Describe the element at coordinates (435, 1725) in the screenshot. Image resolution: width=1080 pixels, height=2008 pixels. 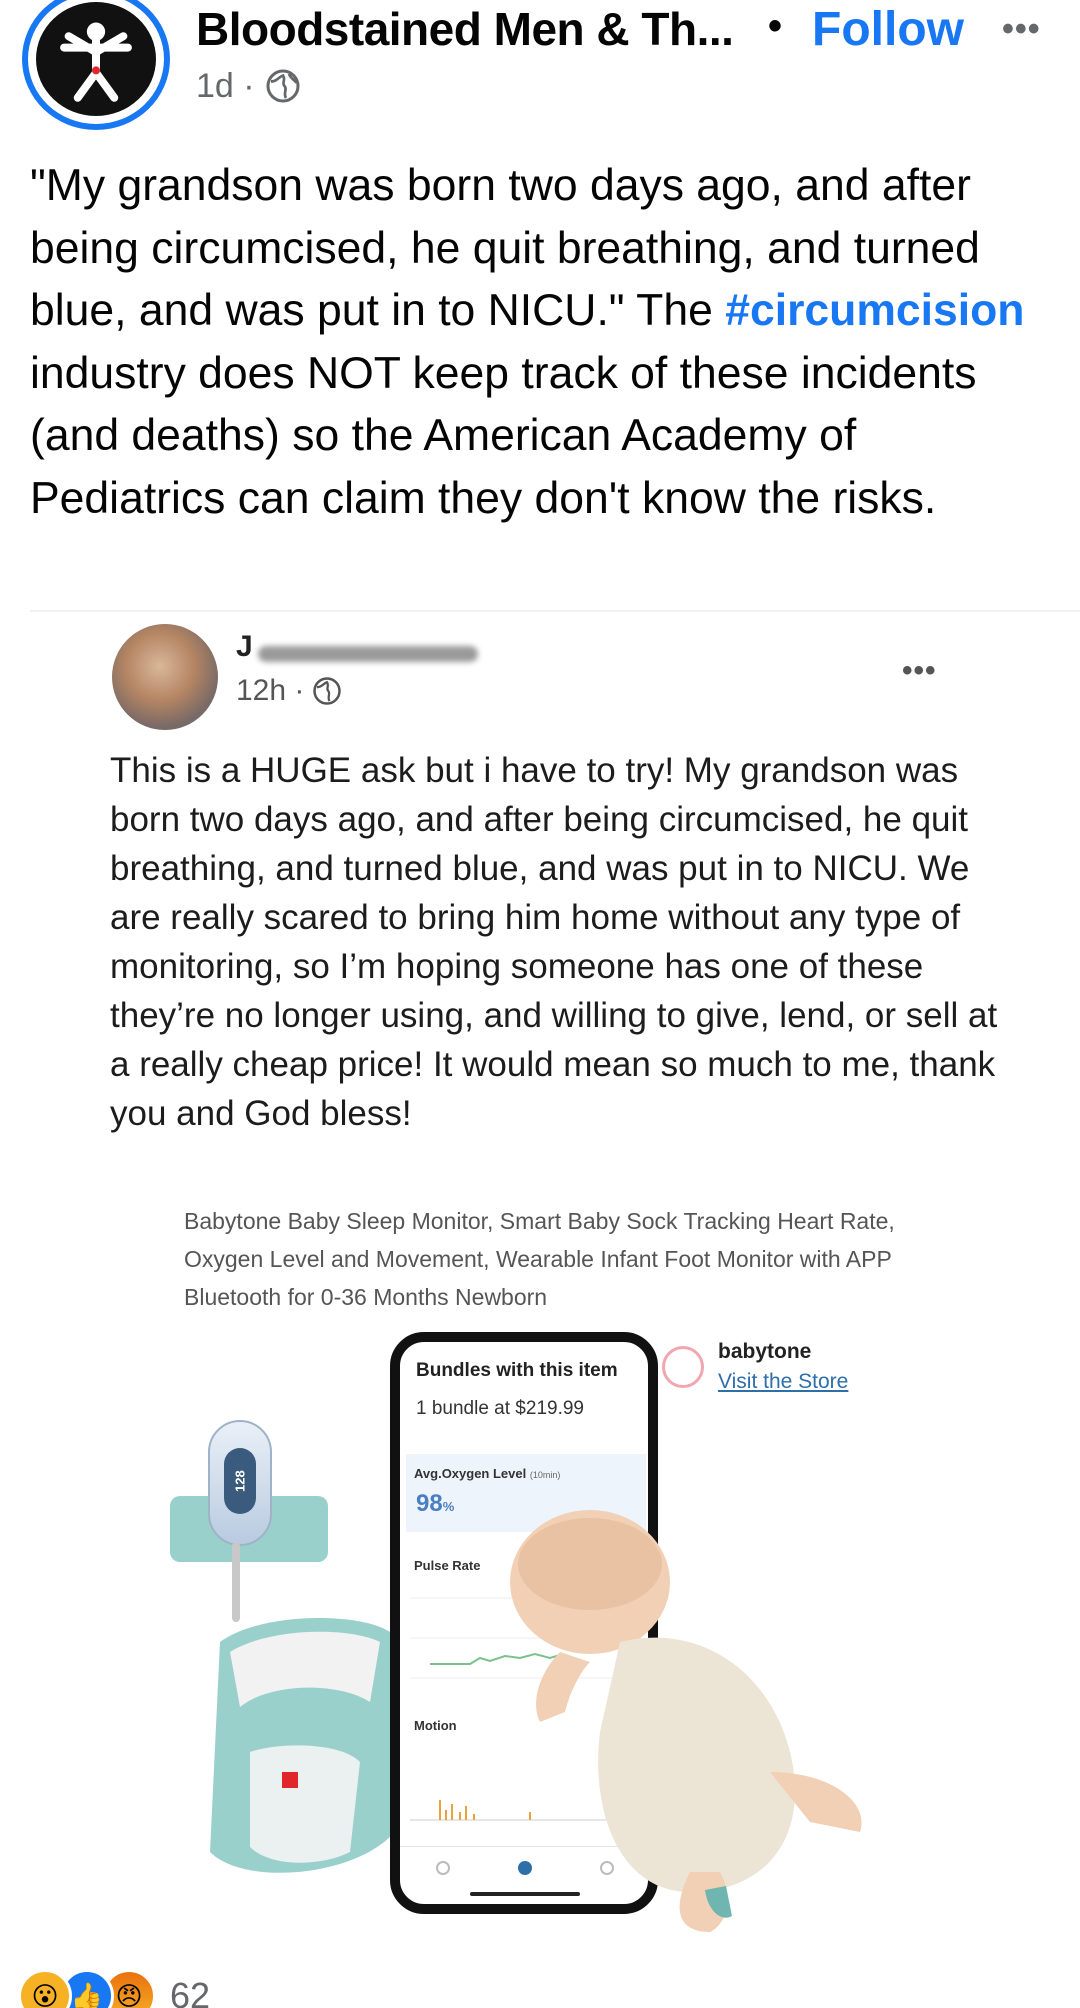
I see `motion-label: Motion` at that location.